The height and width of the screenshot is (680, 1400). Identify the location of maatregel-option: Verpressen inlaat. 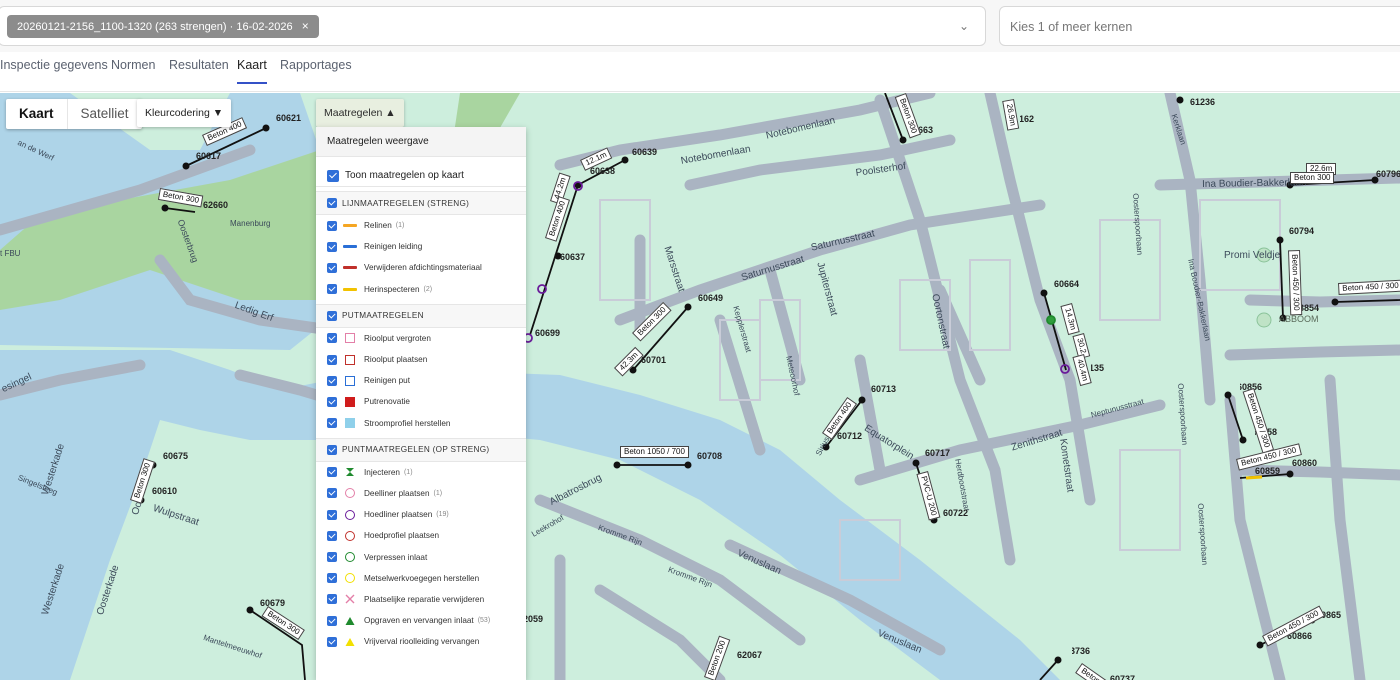
(421, 556).